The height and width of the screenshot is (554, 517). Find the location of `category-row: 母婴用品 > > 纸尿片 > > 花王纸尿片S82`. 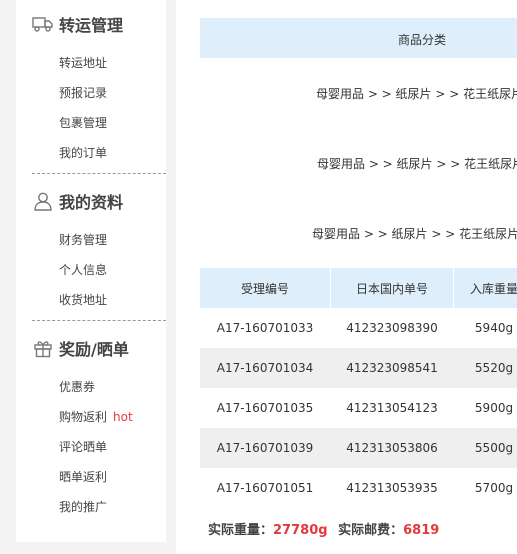

category-row: 母婴用品 > > 纸尿片 > > 花王纸尿片S82 is located at coordinates (417, 164).